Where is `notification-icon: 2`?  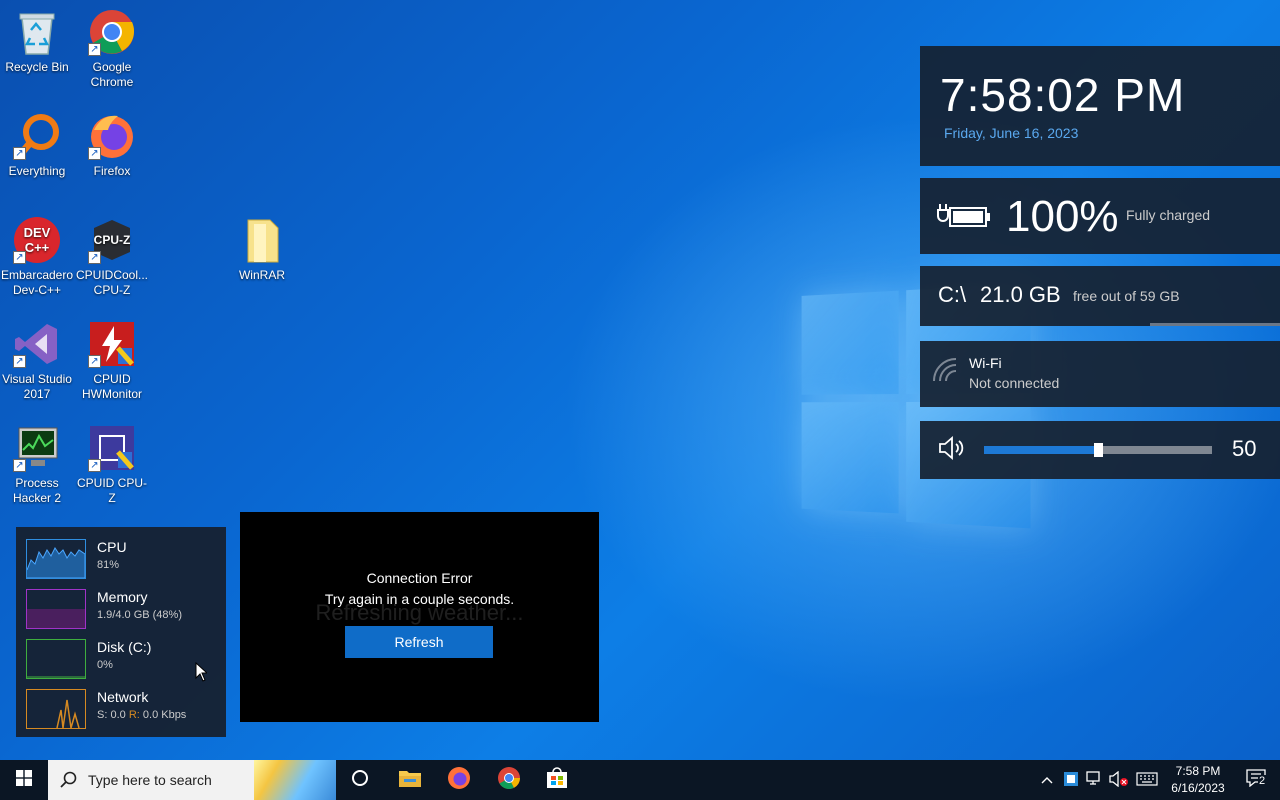
notification-icon: 2 is located at coordinates (1256, 780).